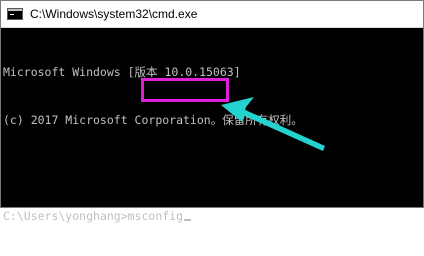 Image resolution: width=424 pixels, height=256 pixels. Describe the element at coordinates (65, 216) in the screenshot. I see `prompt-text: C:\Users\yonghang>` at that location.